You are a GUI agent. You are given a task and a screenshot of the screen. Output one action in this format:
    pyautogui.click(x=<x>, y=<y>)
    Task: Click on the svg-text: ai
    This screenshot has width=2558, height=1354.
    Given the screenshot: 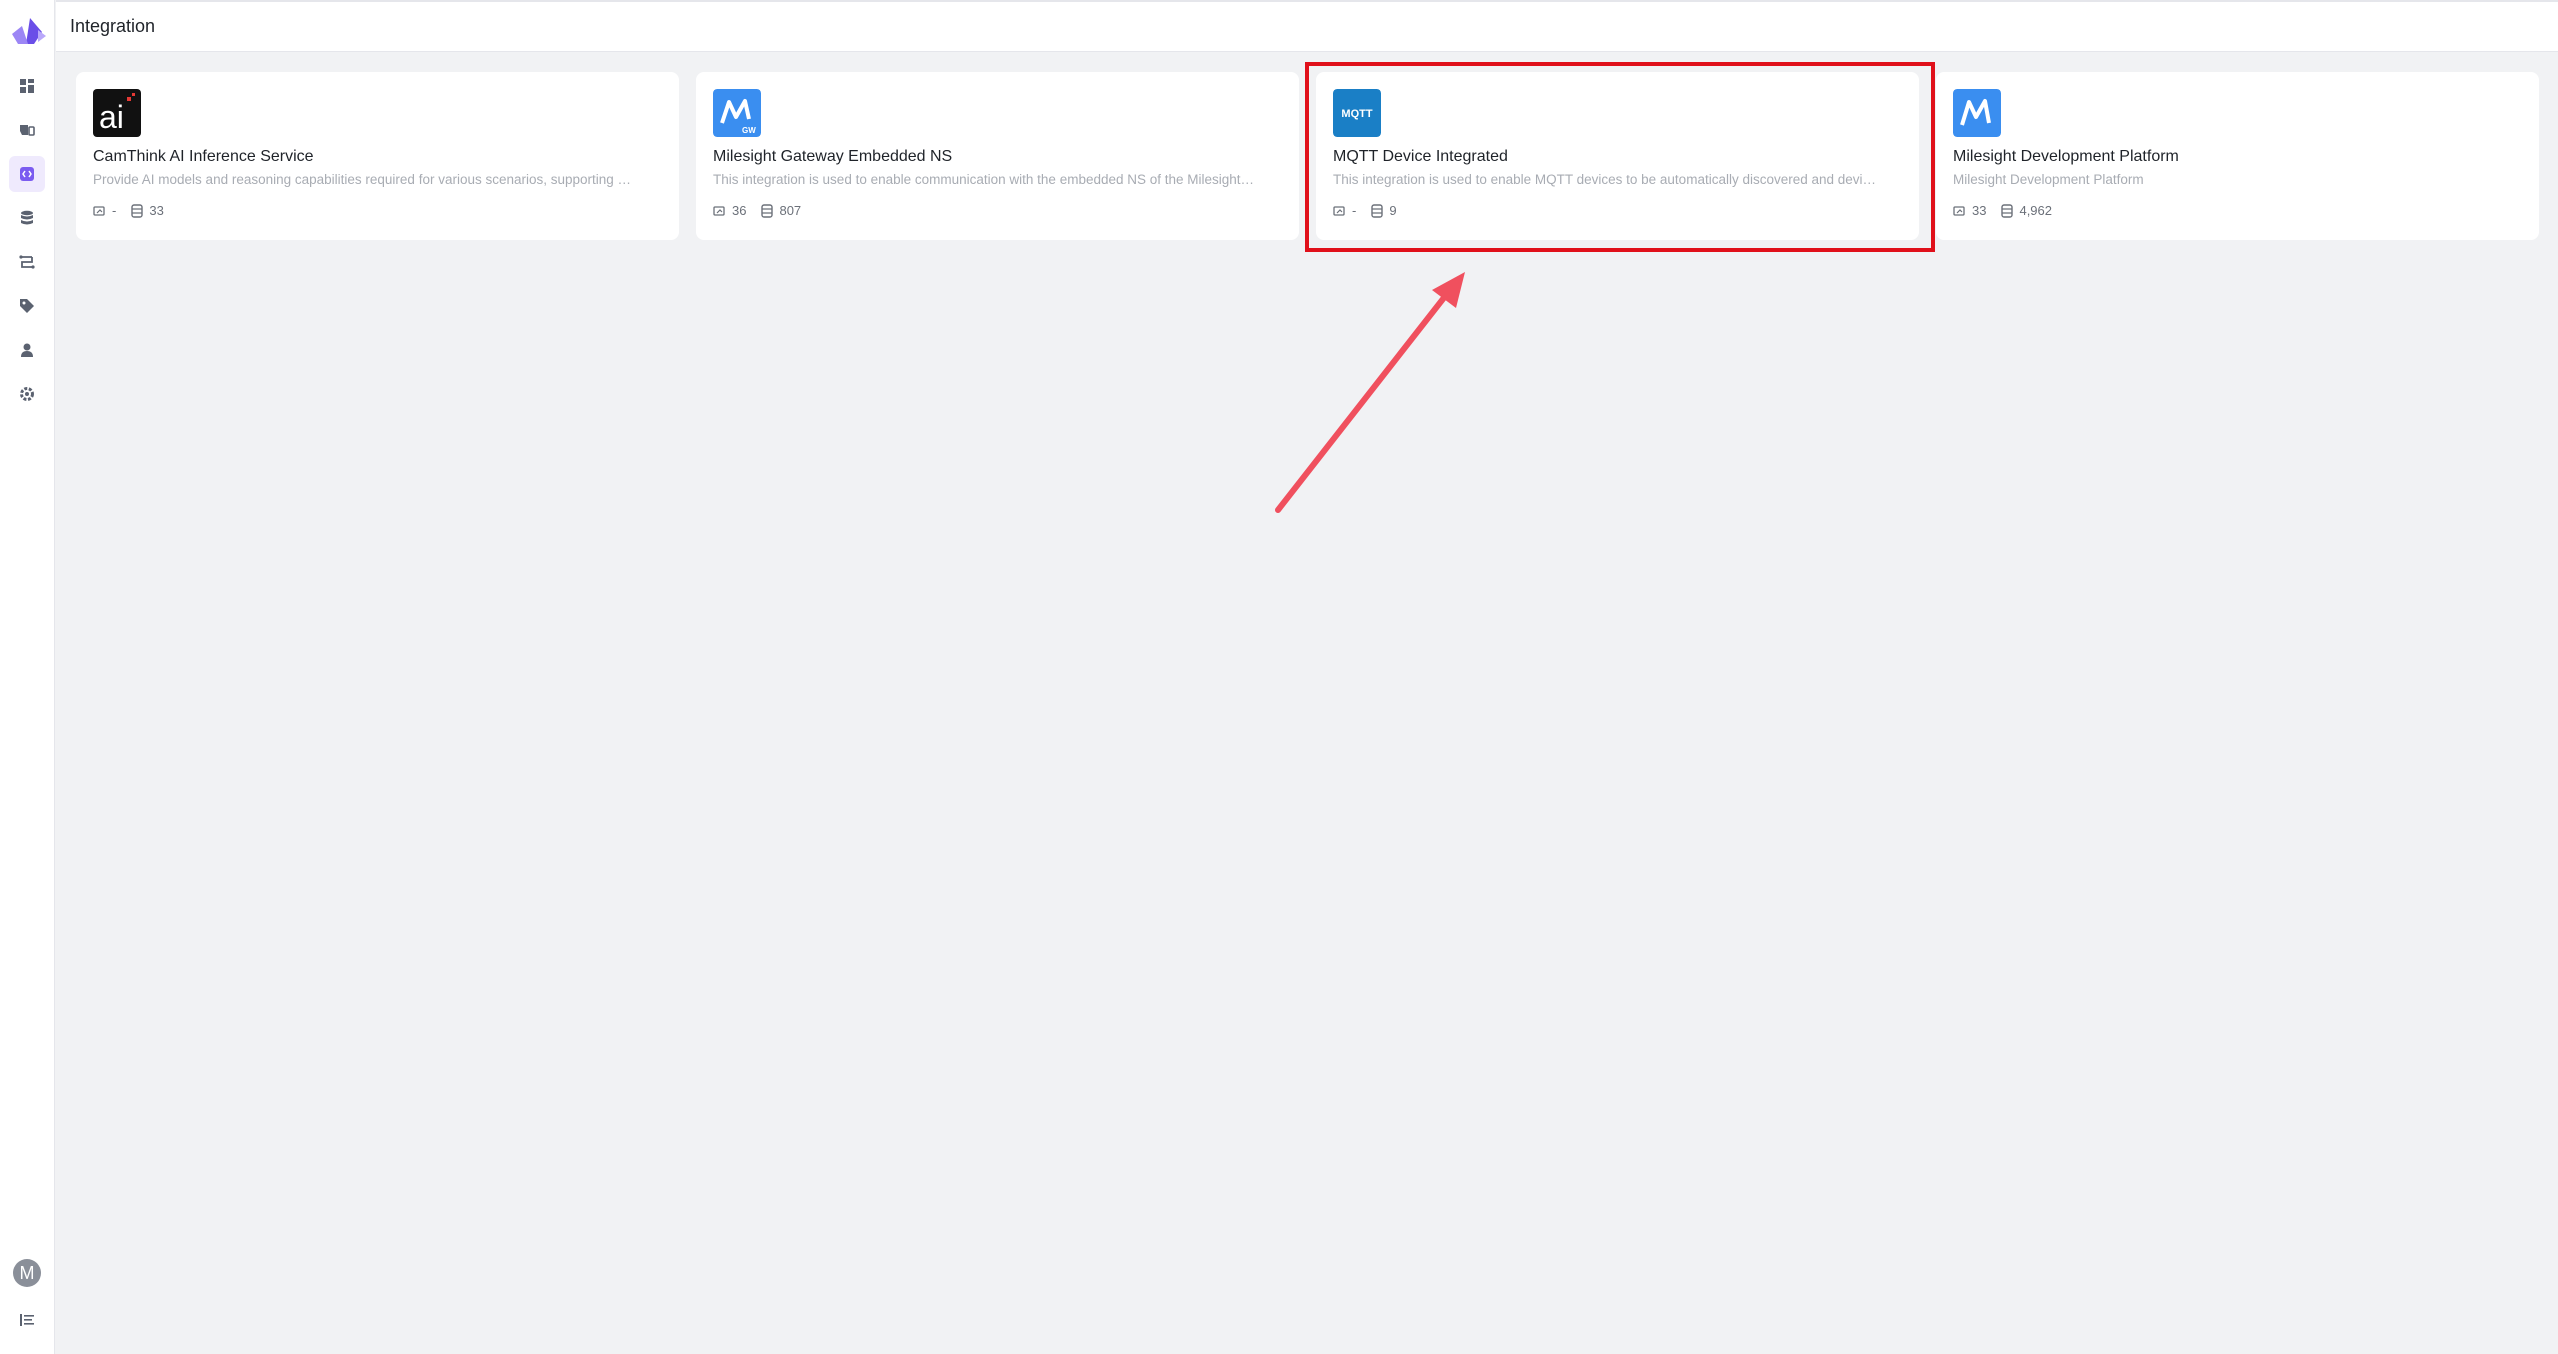 What is the action you would take?
    pyautogui.click(x=111, y=117)
    